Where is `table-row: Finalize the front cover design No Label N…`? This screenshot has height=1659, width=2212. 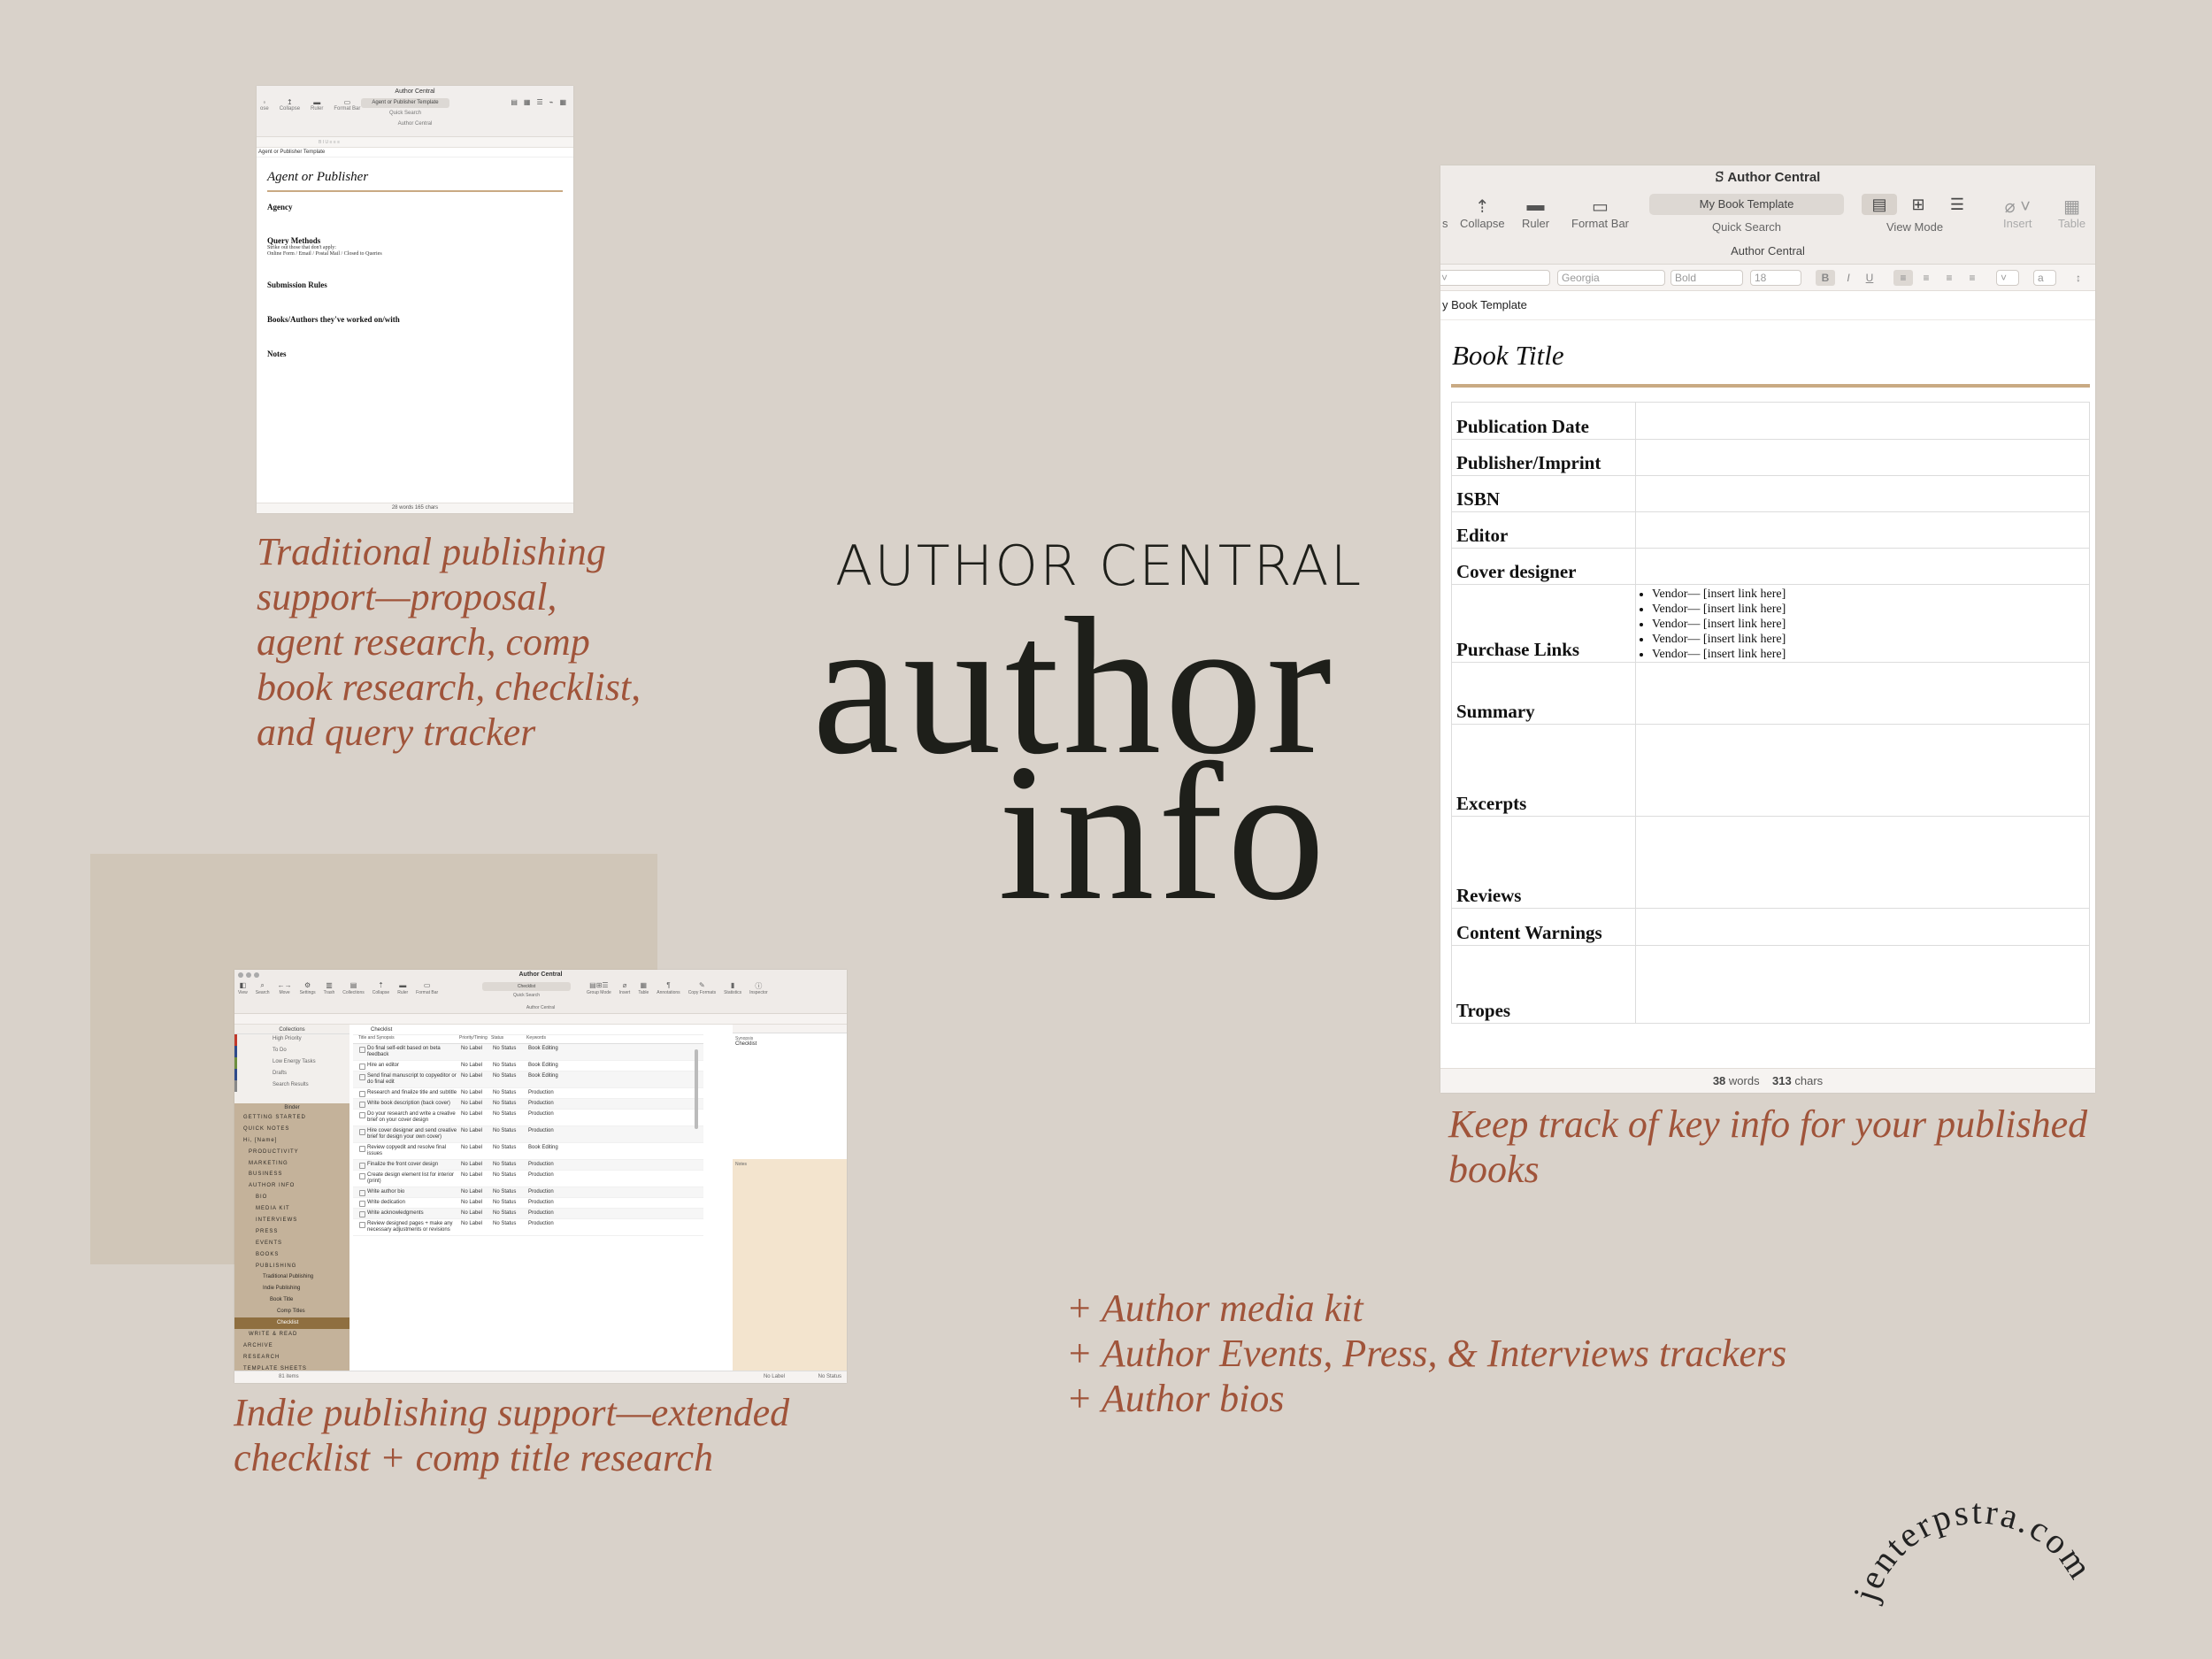
table-row: Finalize the front cover design No Label N… is located at coordinates (528, 1165).